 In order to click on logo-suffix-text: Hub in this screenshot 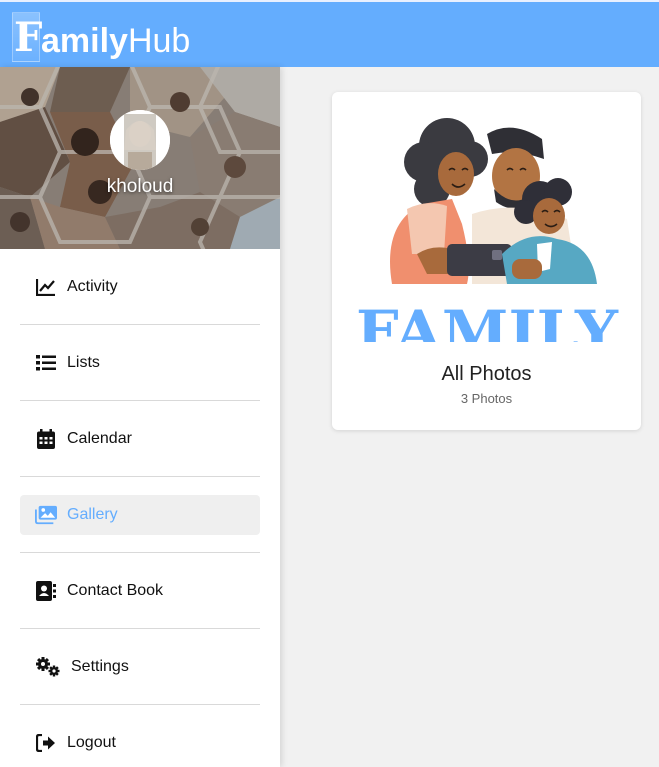, I will do `click(159, 41)`.